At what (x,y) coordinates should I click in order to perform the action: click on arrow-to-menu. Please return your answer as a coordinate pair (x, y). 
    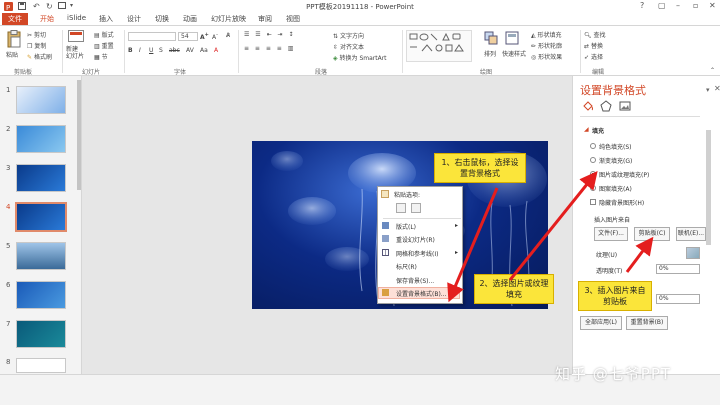
    Looking at the image, I should click on (473, 245).